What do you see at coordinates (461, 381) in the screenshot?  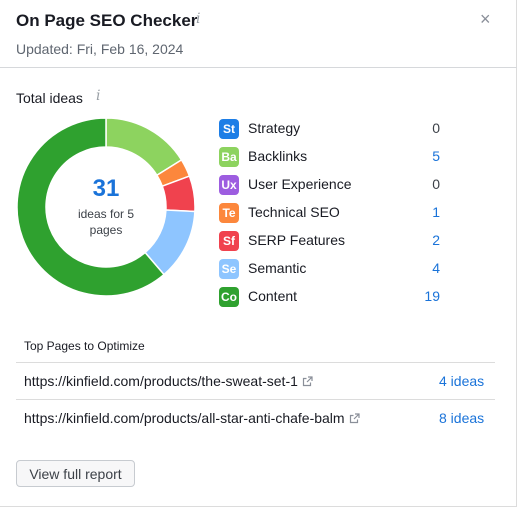 I see `ideas-link-row-1: 4 ideas` at bounding box center [461, 381].